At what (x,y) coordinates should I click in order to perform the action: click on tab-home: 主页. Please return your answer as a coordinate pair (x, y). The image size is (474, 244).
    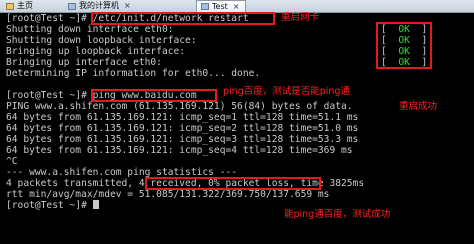
    Looking at the image, I should click on (23, 6).